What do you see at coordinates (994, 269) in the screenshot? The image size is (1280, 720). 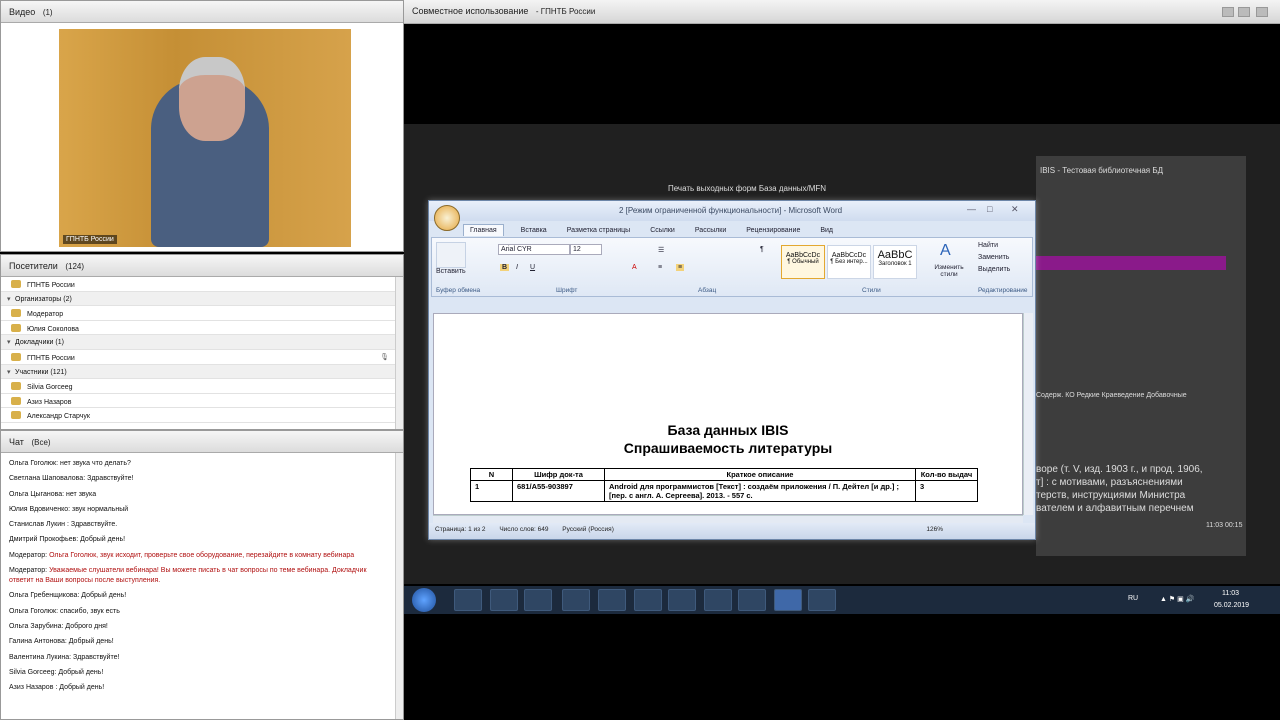 I see `select-button: Выделить` at bounding box center [994, 269].